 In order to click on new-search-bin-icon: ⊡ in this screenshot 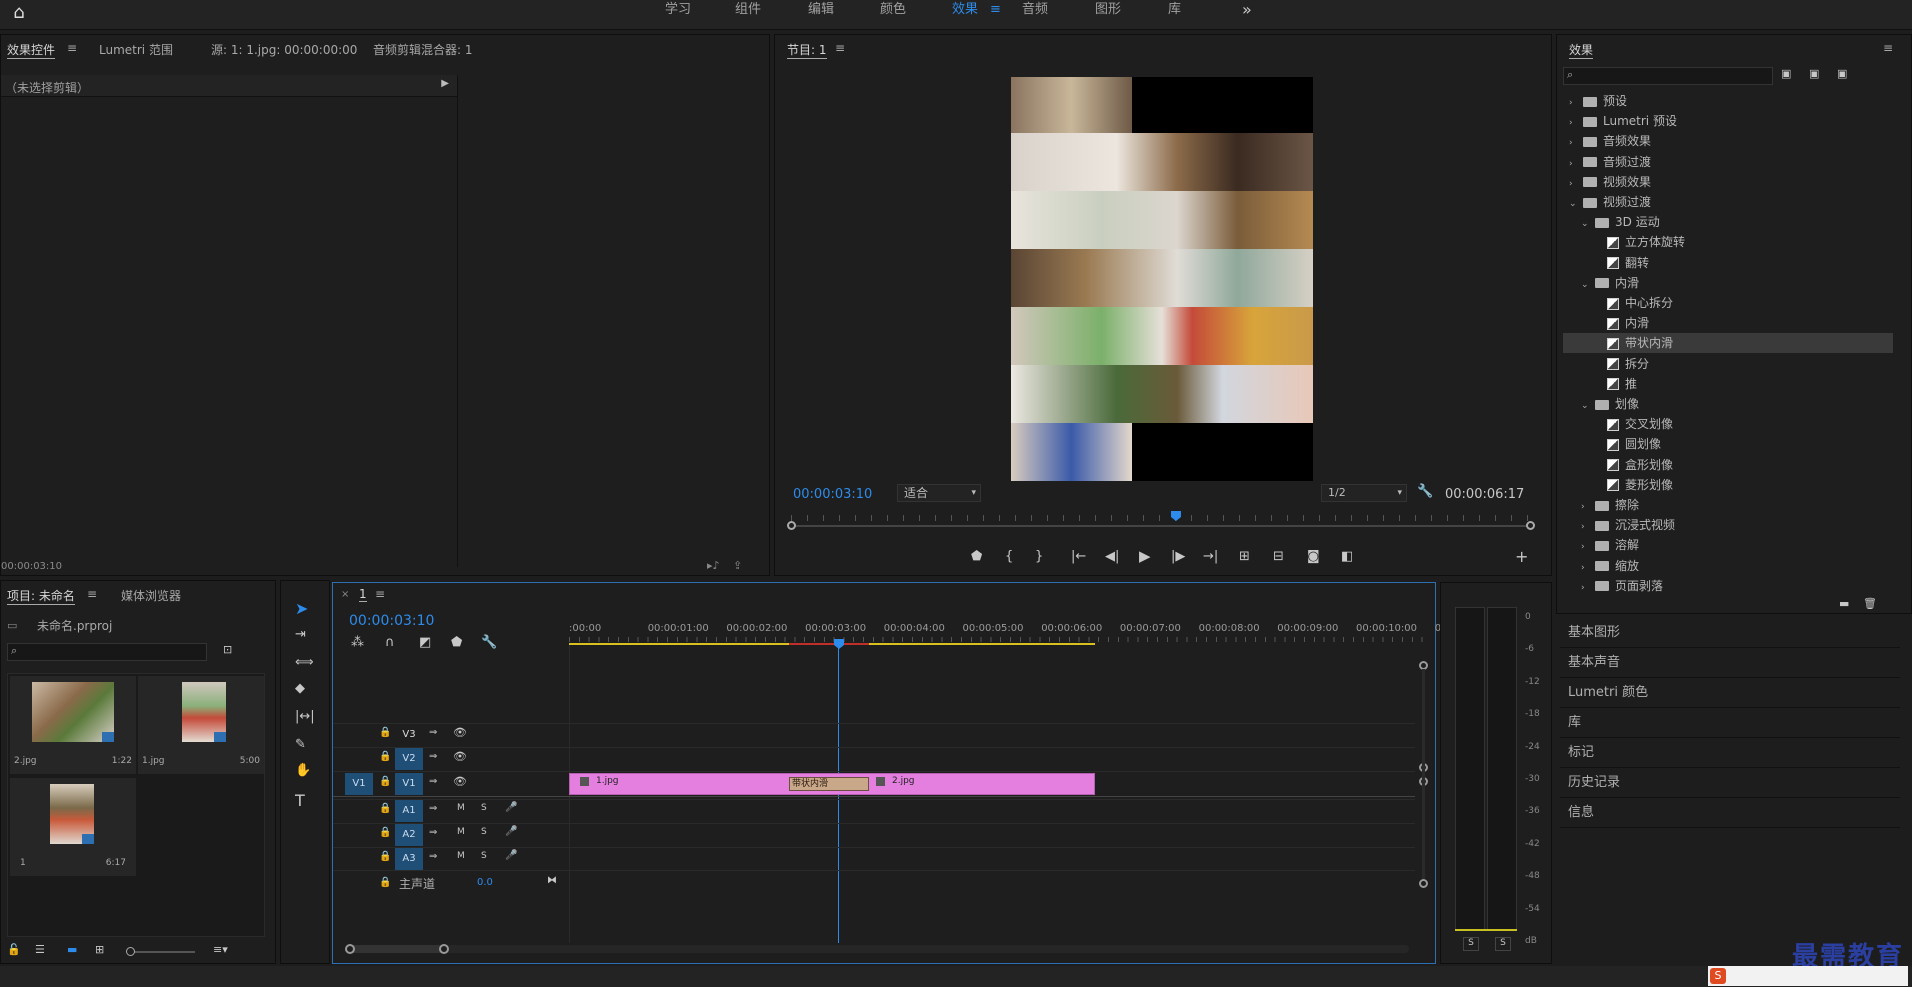, I will do `click(227, 649)`.